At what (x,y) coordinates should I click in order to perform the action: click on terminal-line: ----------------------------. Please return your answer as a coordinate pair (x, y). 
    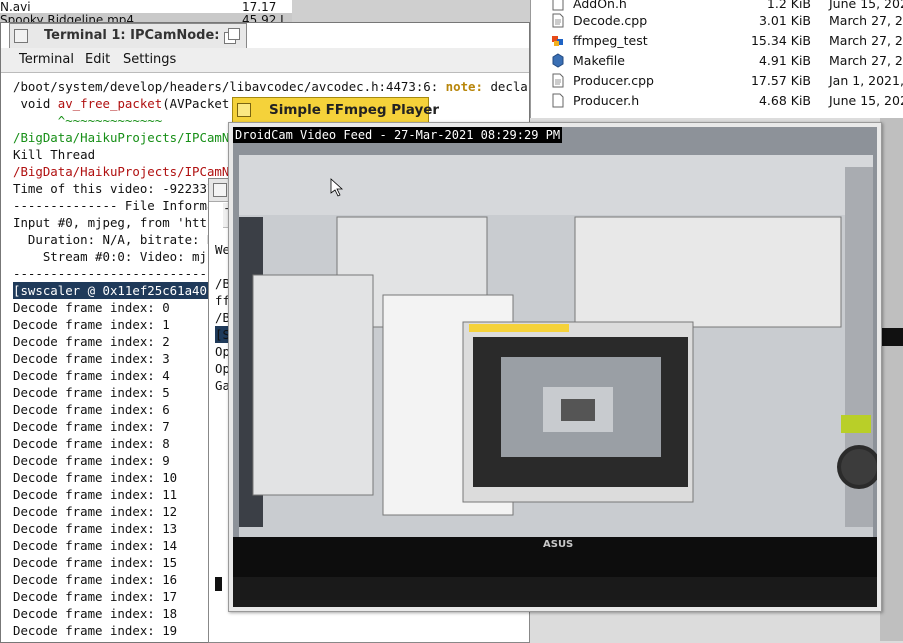
    Looking at the image, I should click on (117, 273).